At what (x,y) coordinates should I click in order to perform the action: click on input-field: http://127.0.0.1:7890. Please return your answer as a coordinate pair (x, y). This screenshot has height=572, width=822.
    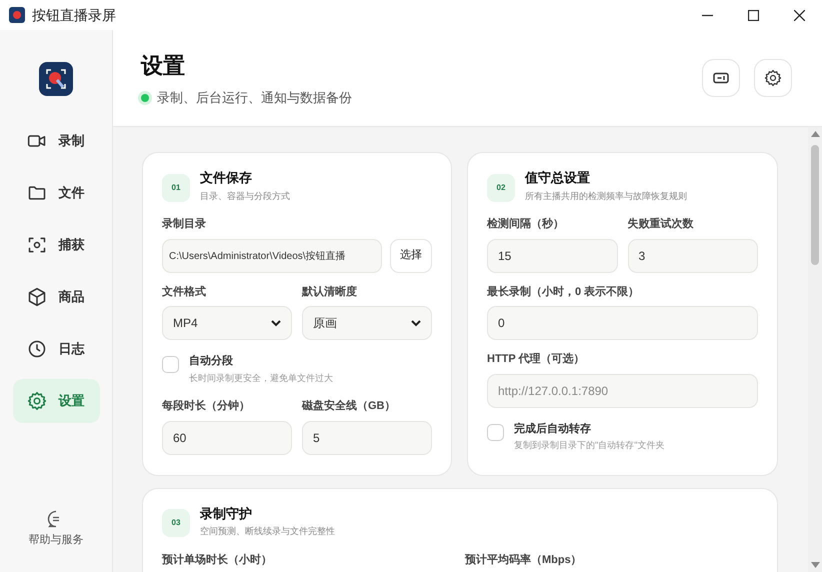
    Looking at the image, I should click on (622, 391).